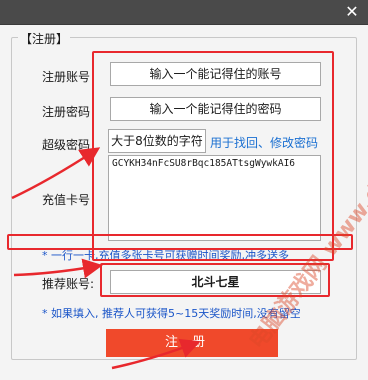 This screenshot has width=368, height=380. What do you see at coordinates (66, 77) in the screenshot?
I see `account-label: 注册账号` at bounding box center [66, 77].